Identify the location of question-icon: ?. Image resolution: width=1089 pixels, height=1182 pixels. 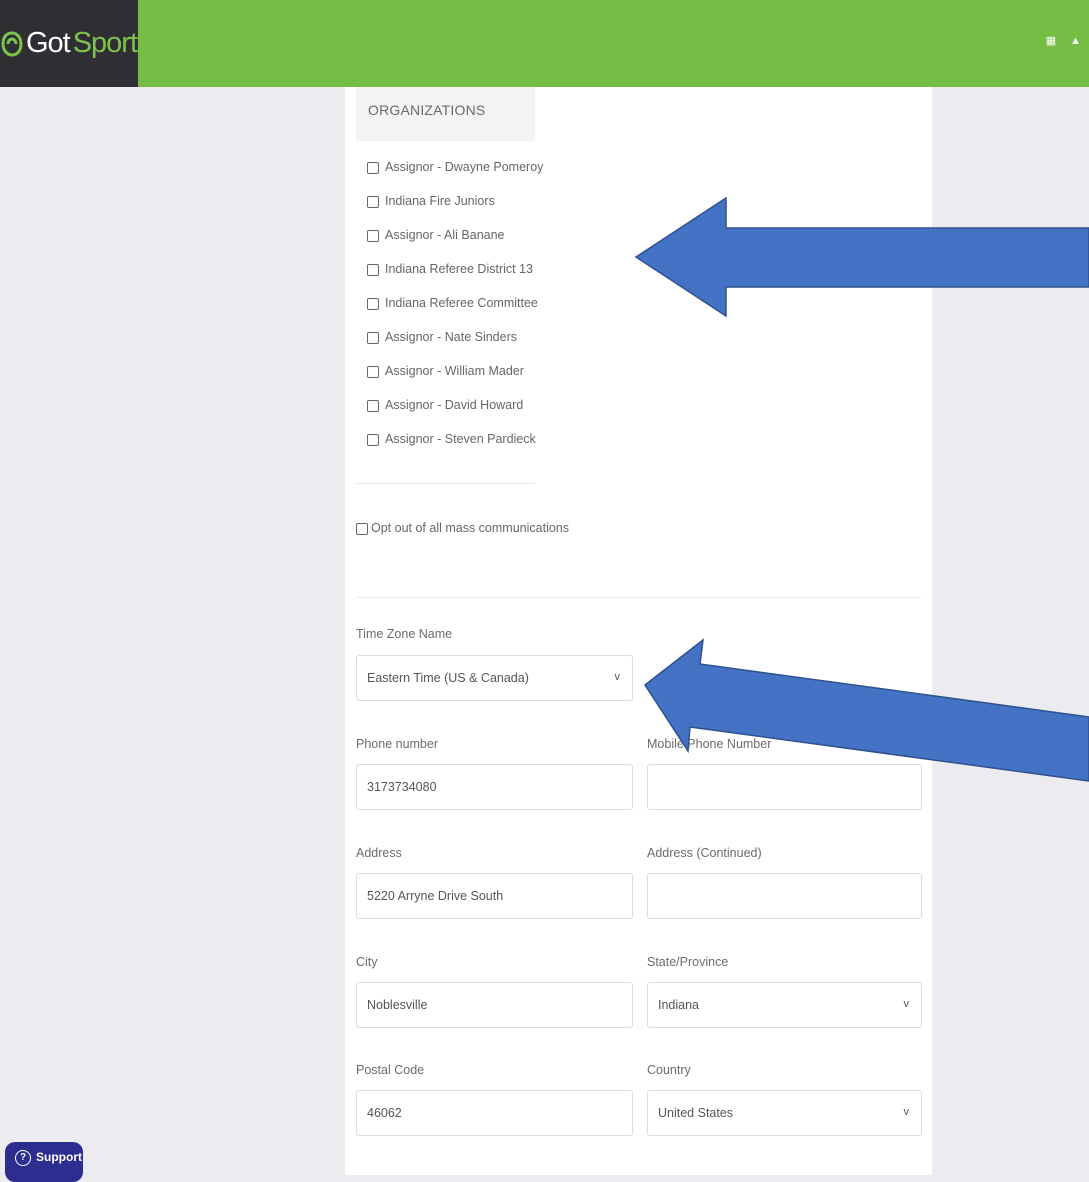
(23, 1158).